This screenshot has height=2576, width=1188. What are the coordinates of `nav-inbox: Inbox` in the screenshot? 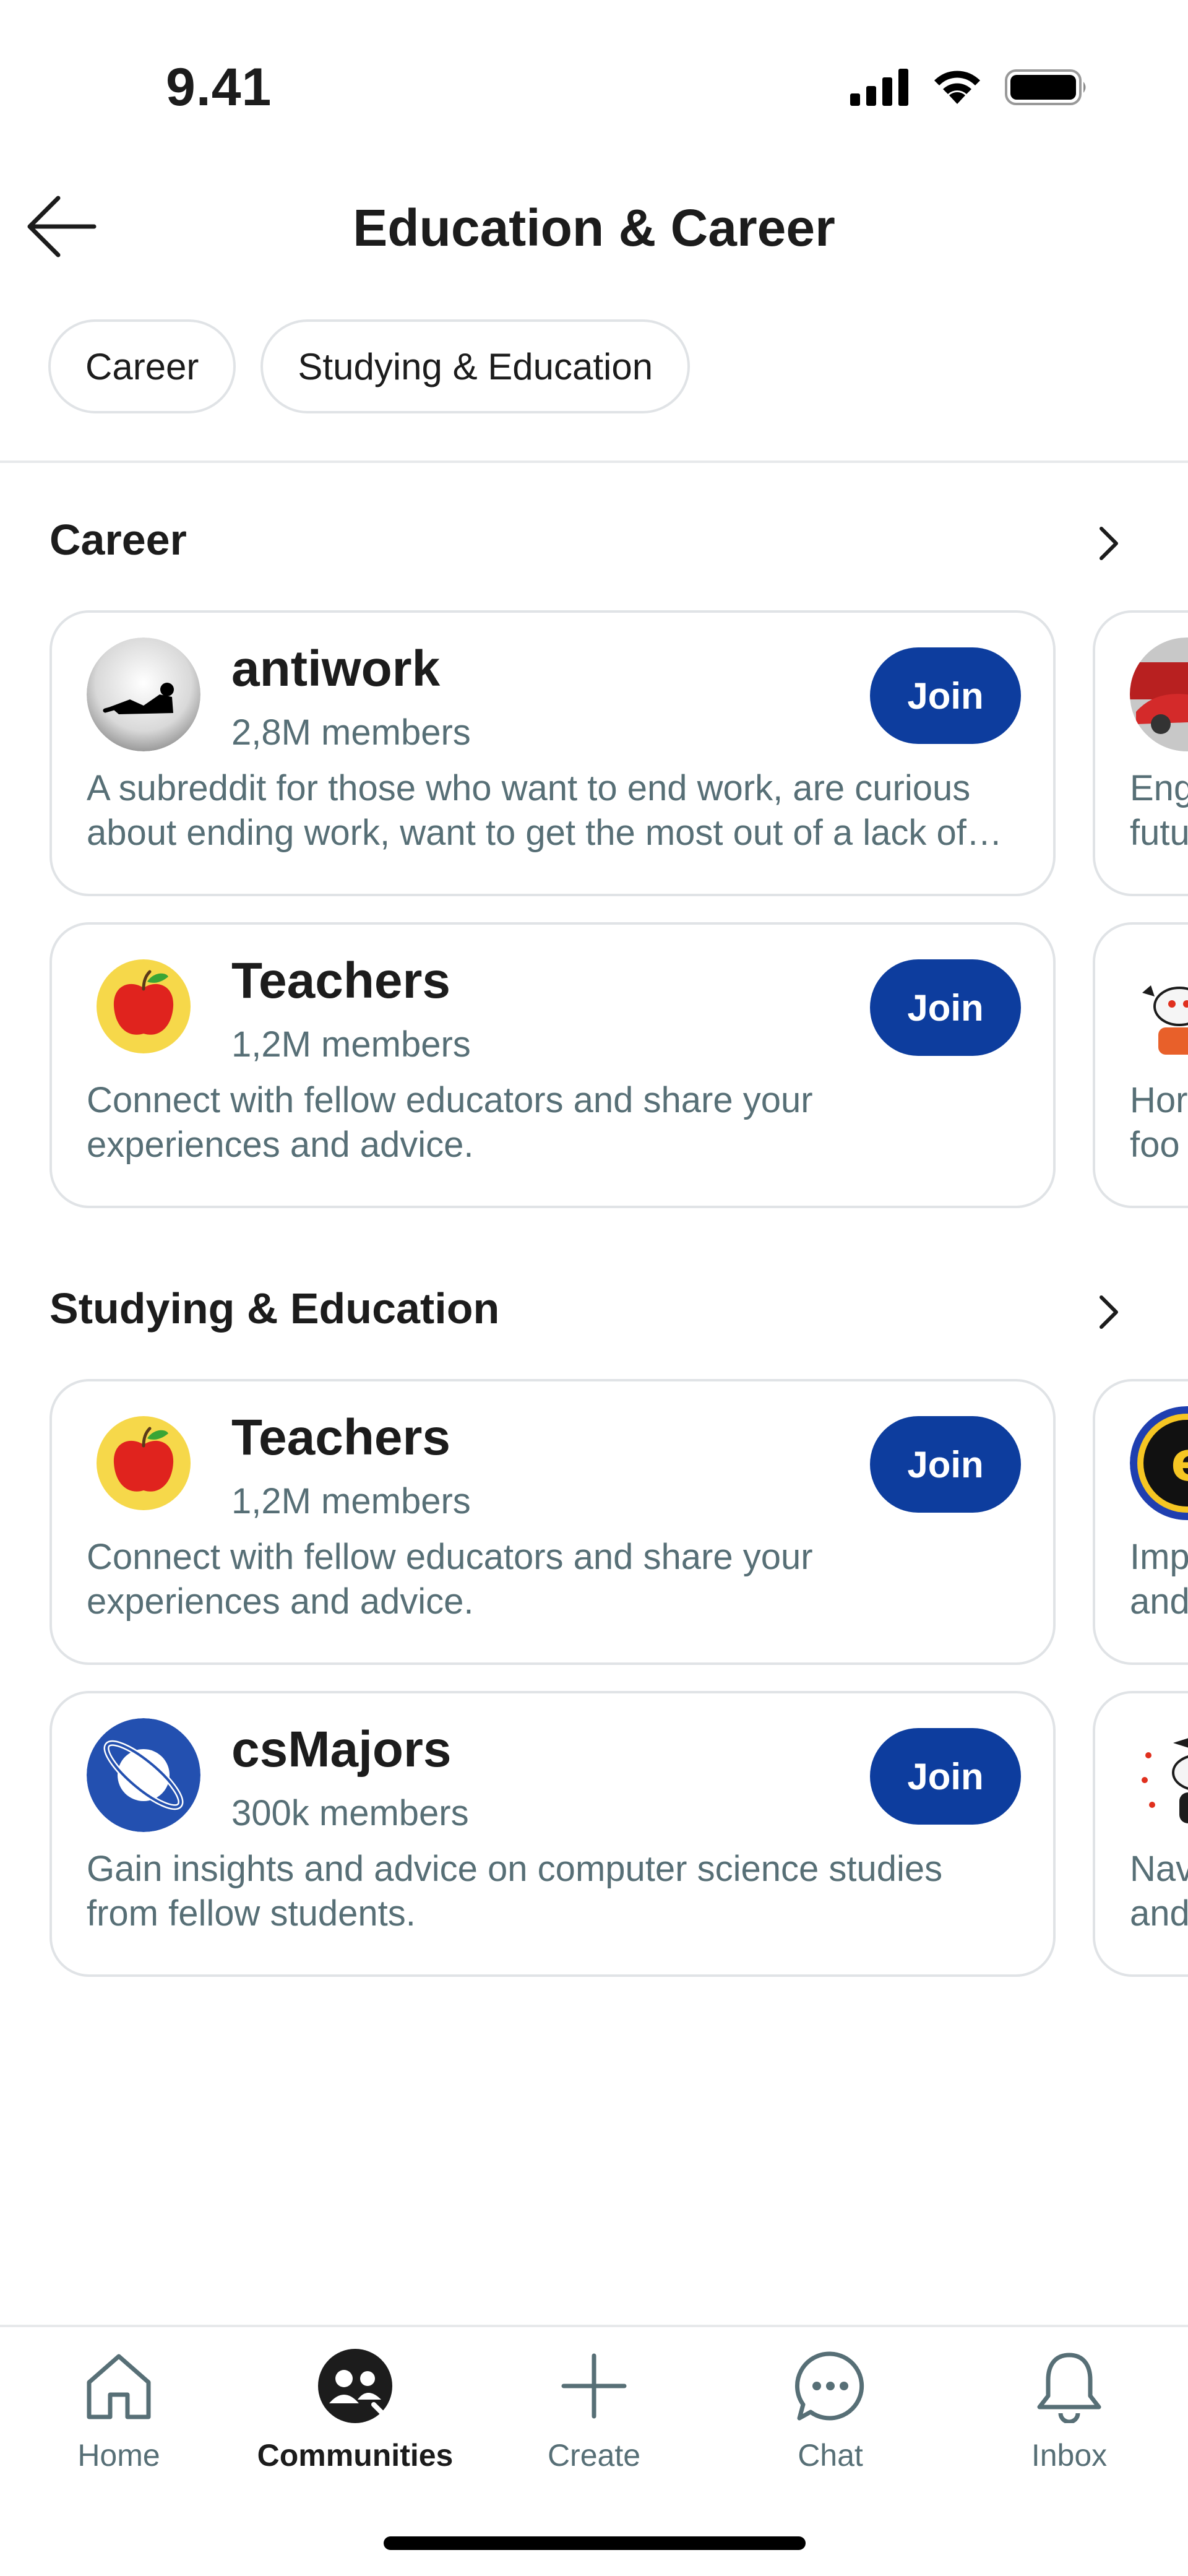 It's located at (1069, 2420).